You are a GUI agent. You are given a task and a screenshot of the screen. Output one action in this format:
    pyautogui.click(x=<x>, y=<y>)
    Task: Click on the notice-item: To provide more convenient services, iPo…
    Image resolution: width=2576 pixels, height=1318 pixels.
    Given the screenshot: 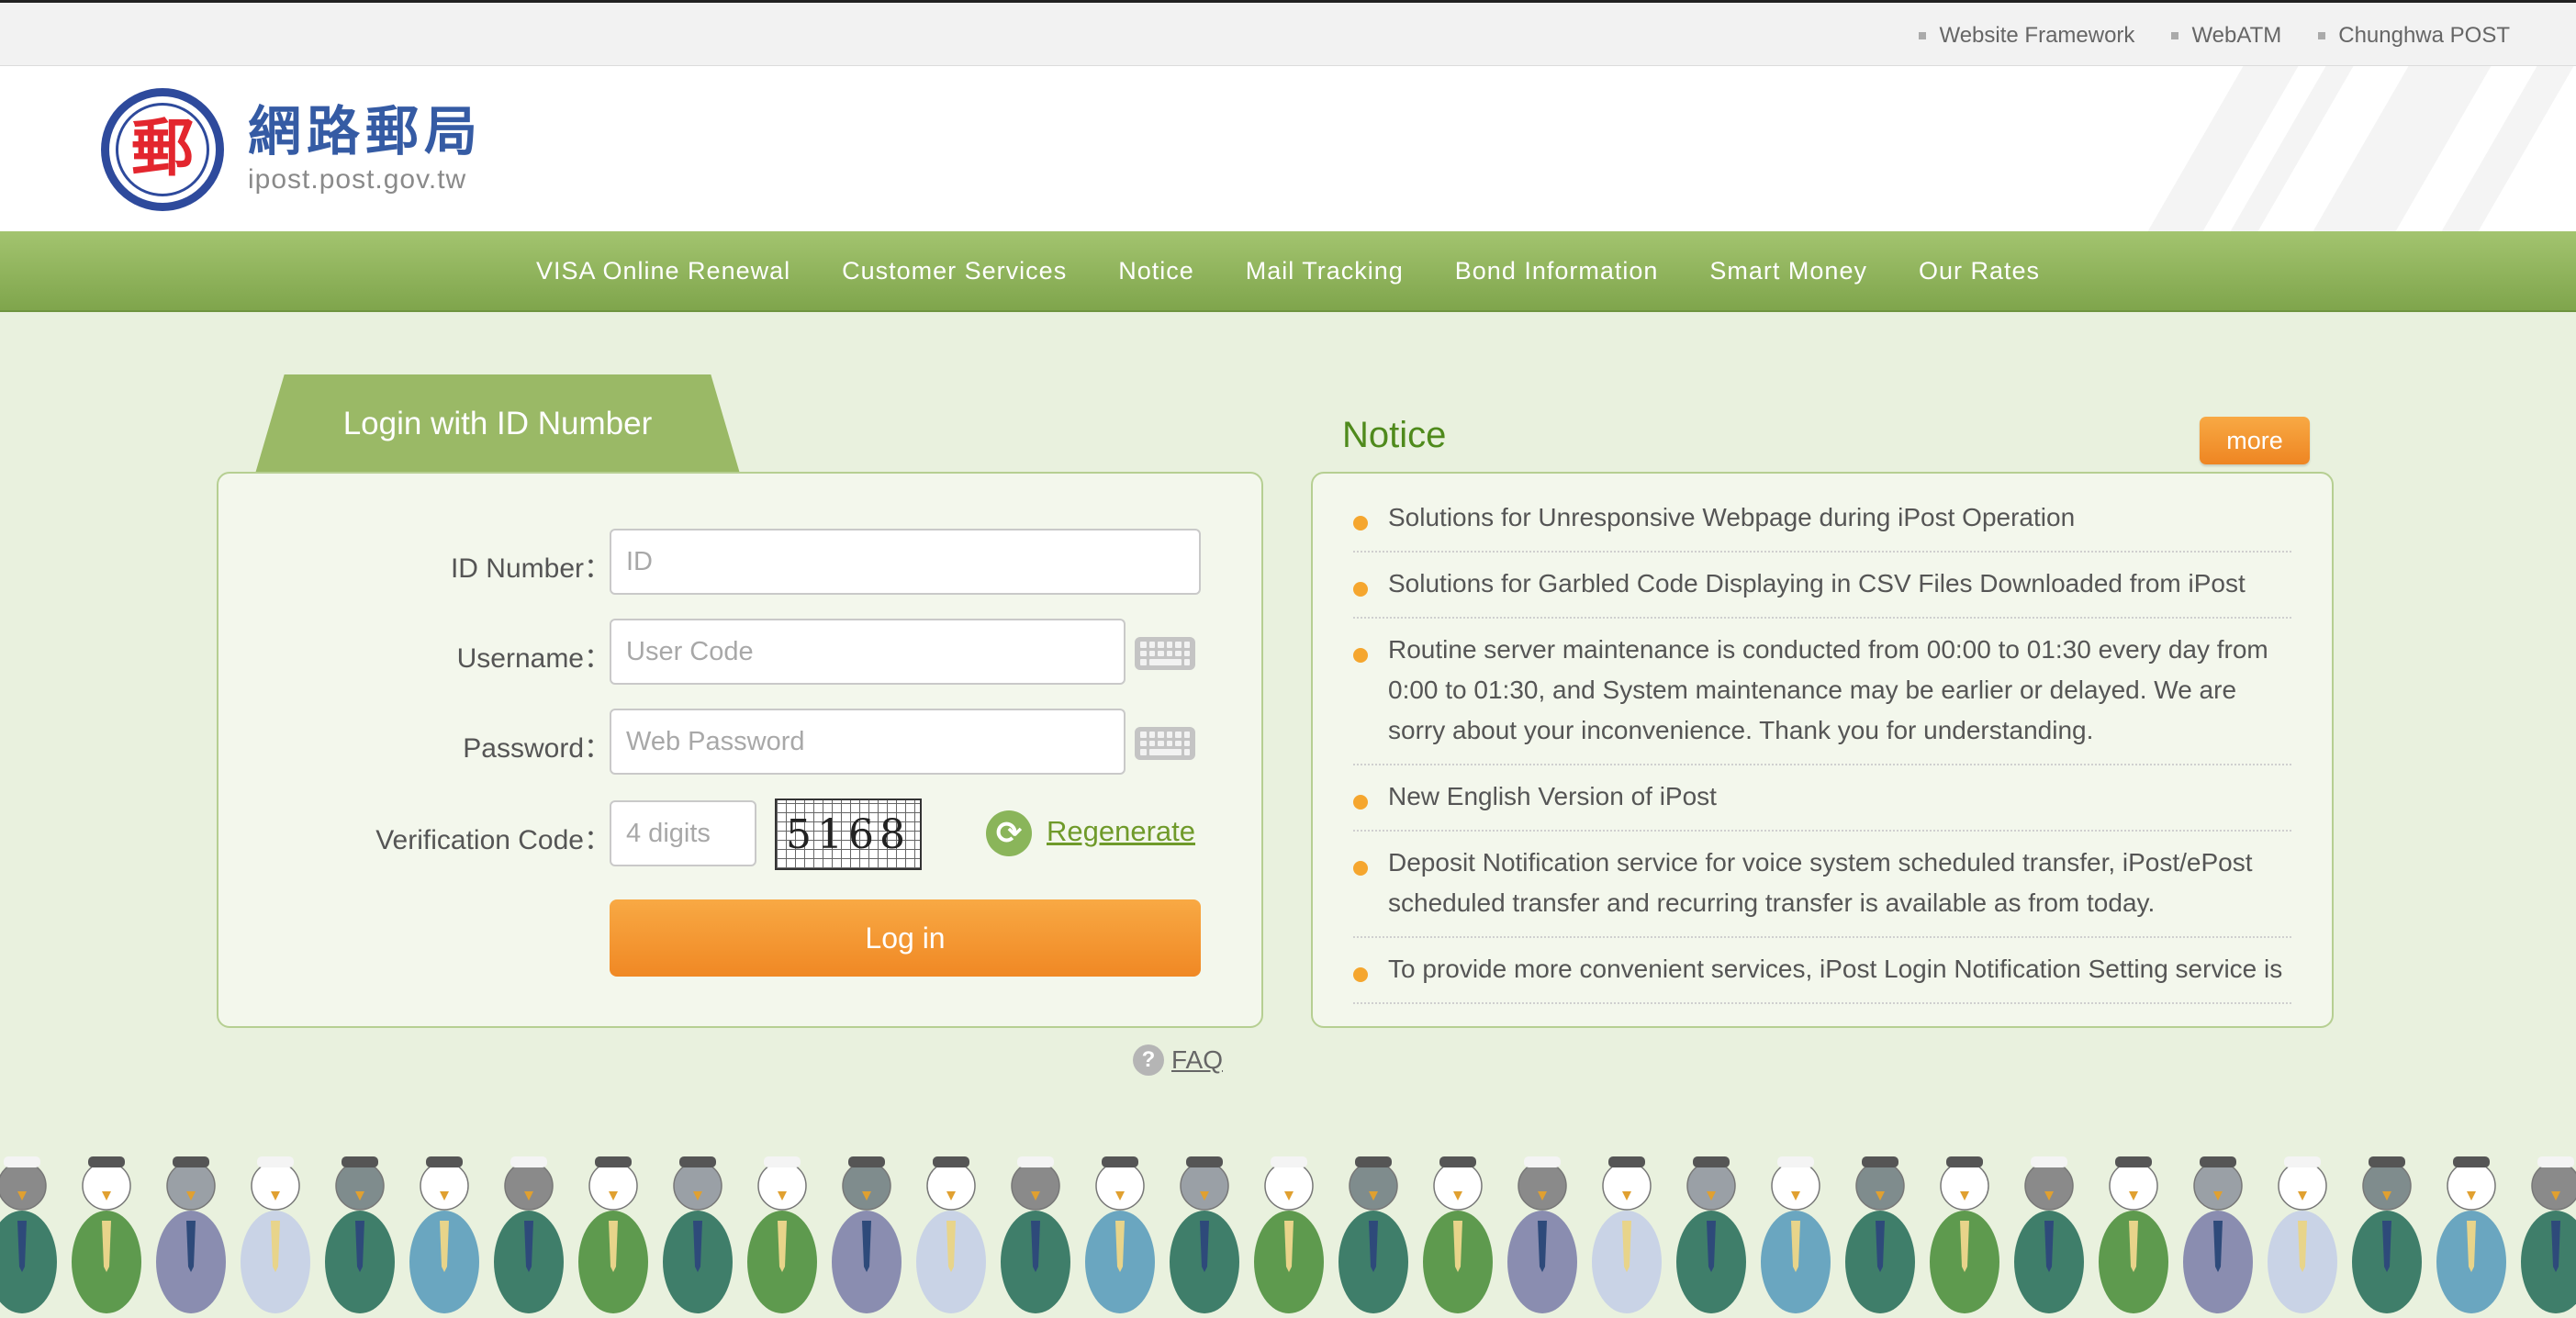 What is the action you would take?
    pyautogui.click(x=1822, y=971)
    